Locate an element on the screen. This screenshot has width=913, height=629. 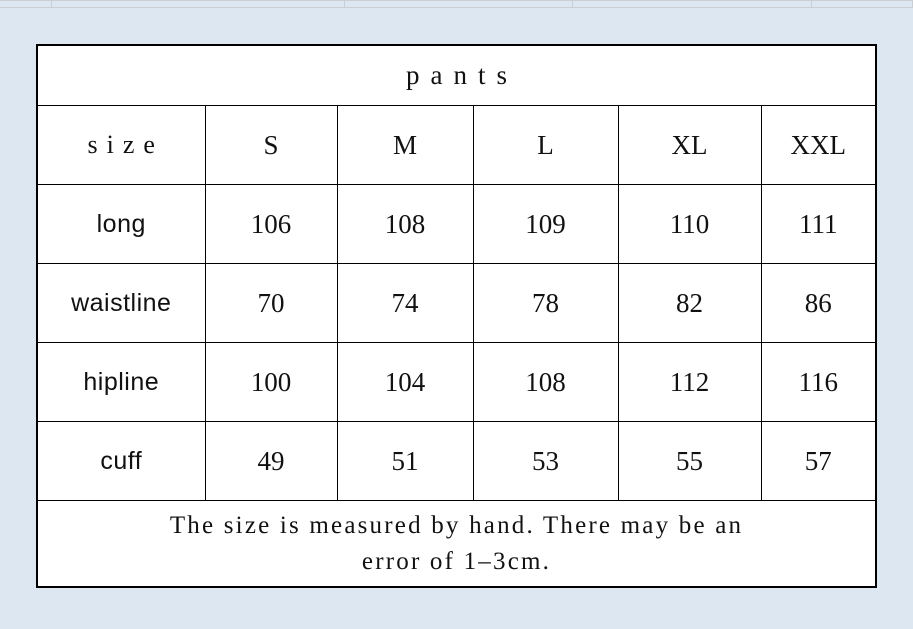
cell-hipline-xxl: 116 is located at coordinates (818, 382).